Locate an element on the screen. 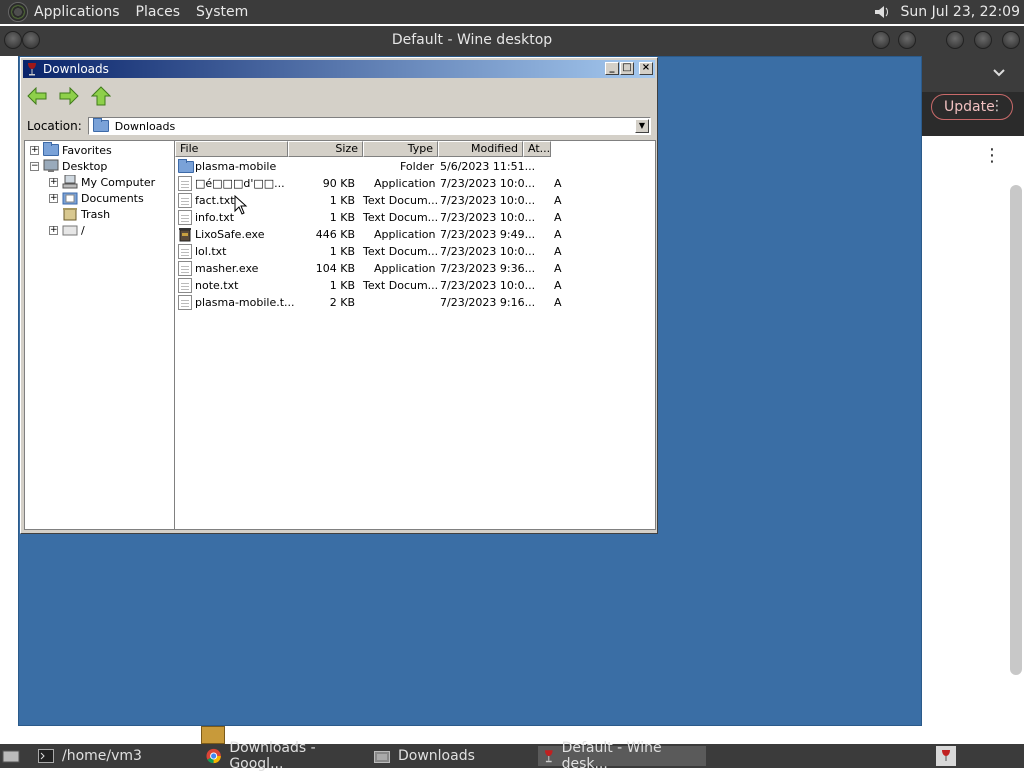 The image size is (1024, 772). back-button is located at coordinates (37, 96).